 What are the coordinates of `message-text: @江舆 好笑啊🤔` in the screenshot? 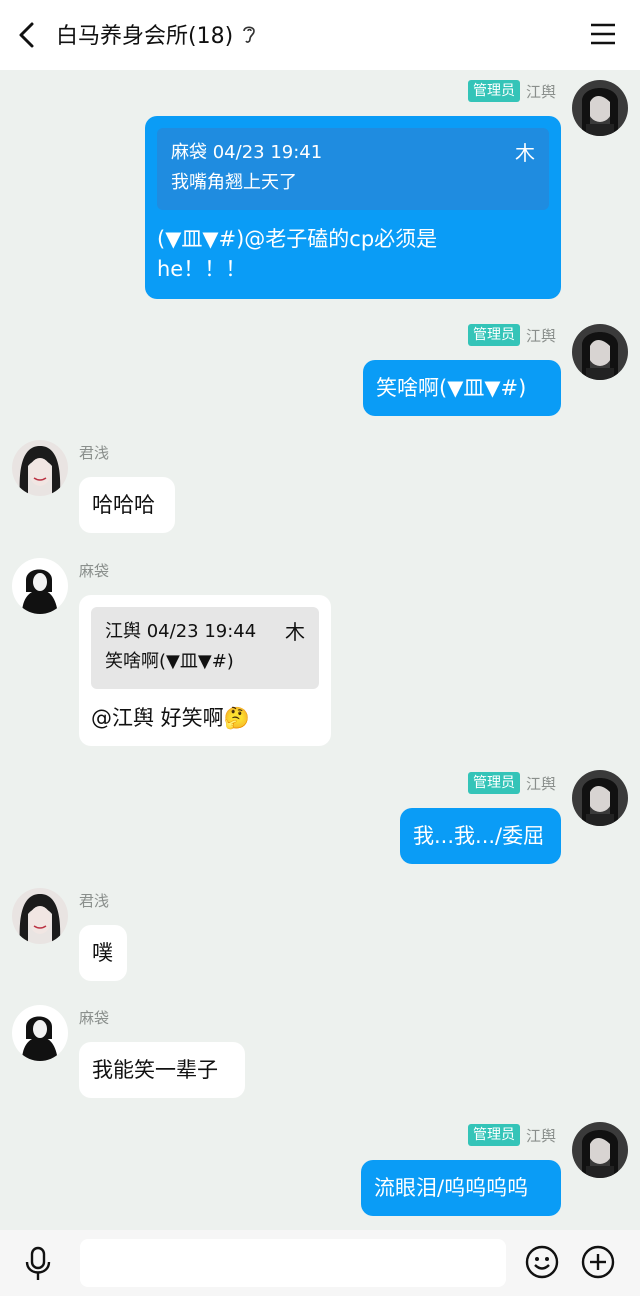 It's located at (170, 718).